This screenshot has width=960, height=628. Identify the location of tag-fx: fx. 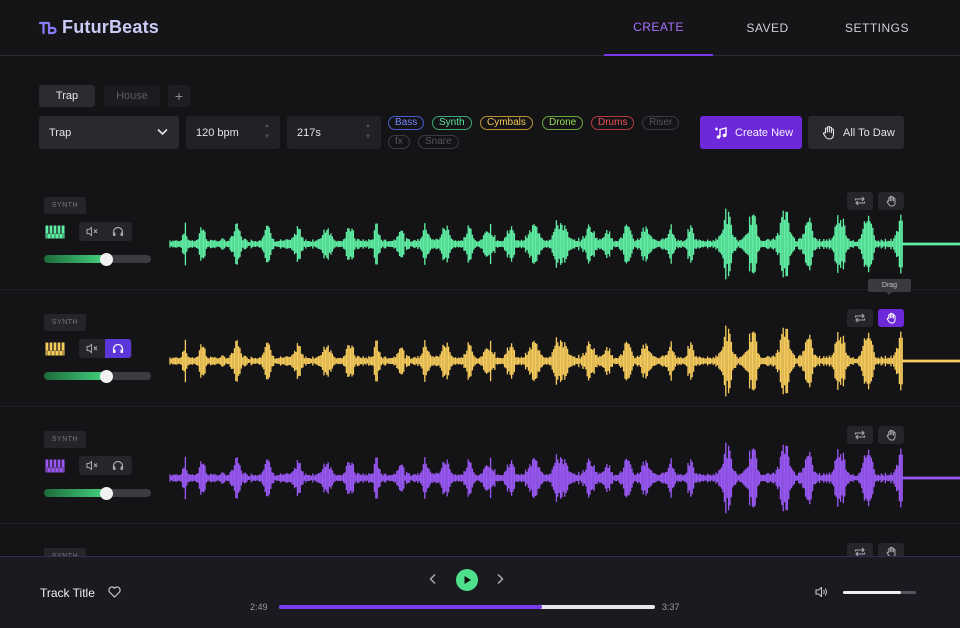
(399, 142).